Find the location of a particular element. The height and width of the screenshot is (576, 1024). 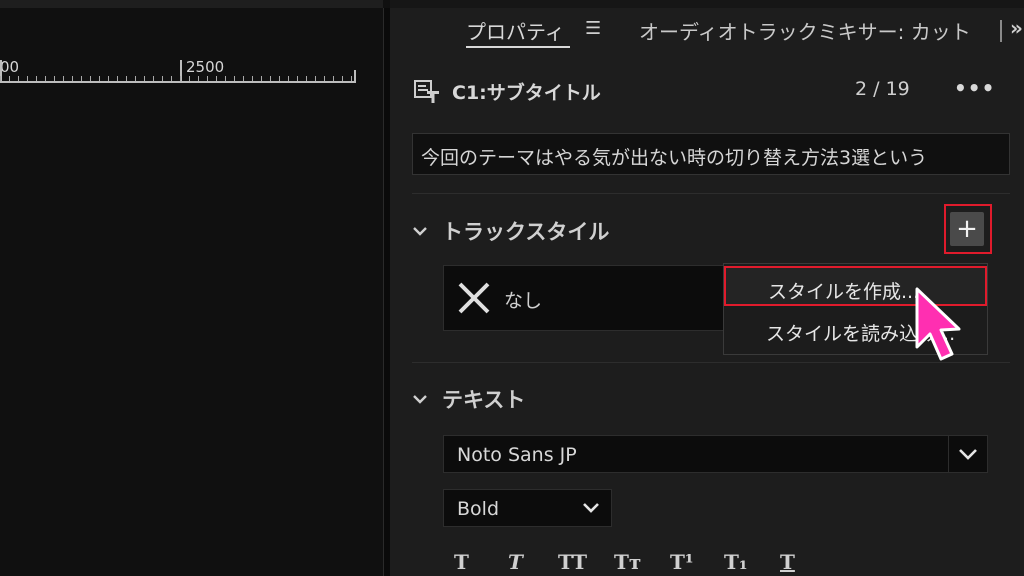

caption-text: 今回のテーマはやる気が出ない時の切り替え方法3選という is located at coordinates (674, 158).